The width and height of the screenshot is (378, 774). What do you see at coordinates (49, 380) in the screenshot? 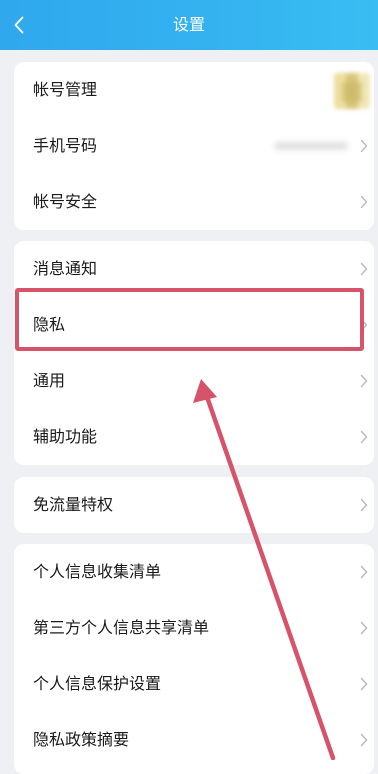
I see `settings-item-label: 通用` at bounding box center [49, 380].